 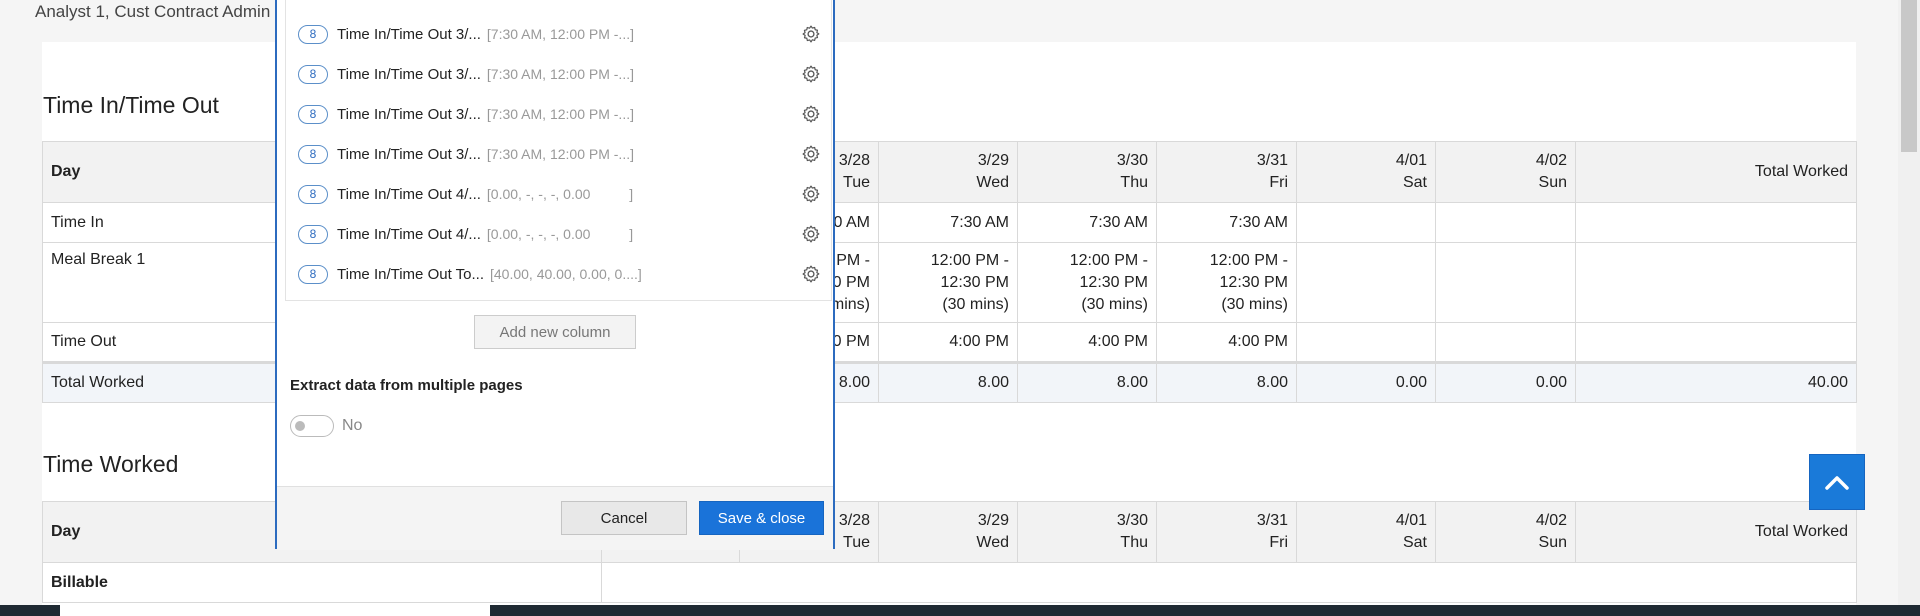 What do you see at coordinates (312, 426) in the screenshot?
I see `extract-multiple-pages-toggle` at bounding box center [312, 426].